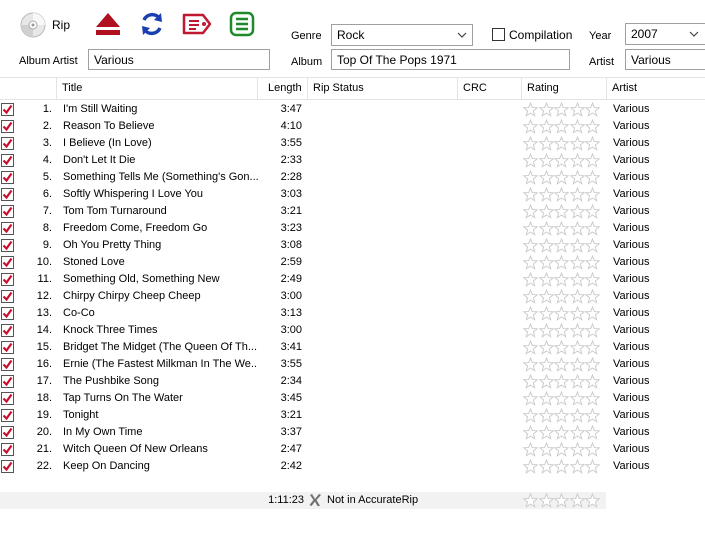  What do you see at coordinates (160, 330) in the screenshot?
I see `track-title: Knock Three Times` at bounding box center [160, 330].